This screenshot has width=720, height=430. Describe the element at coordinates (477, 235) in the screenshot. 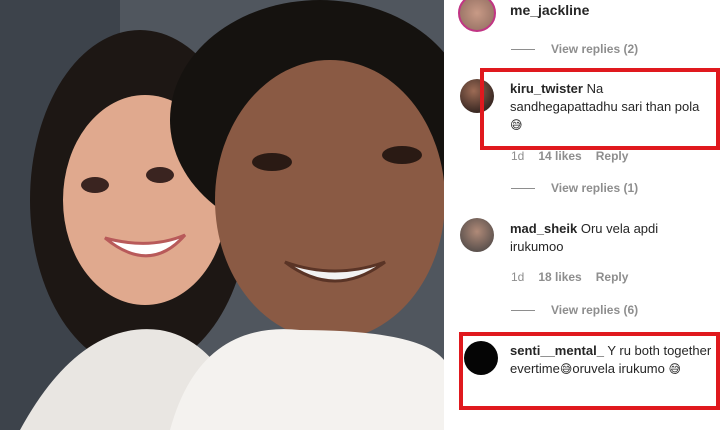

I see `avatar-mad-sheik` at that location.